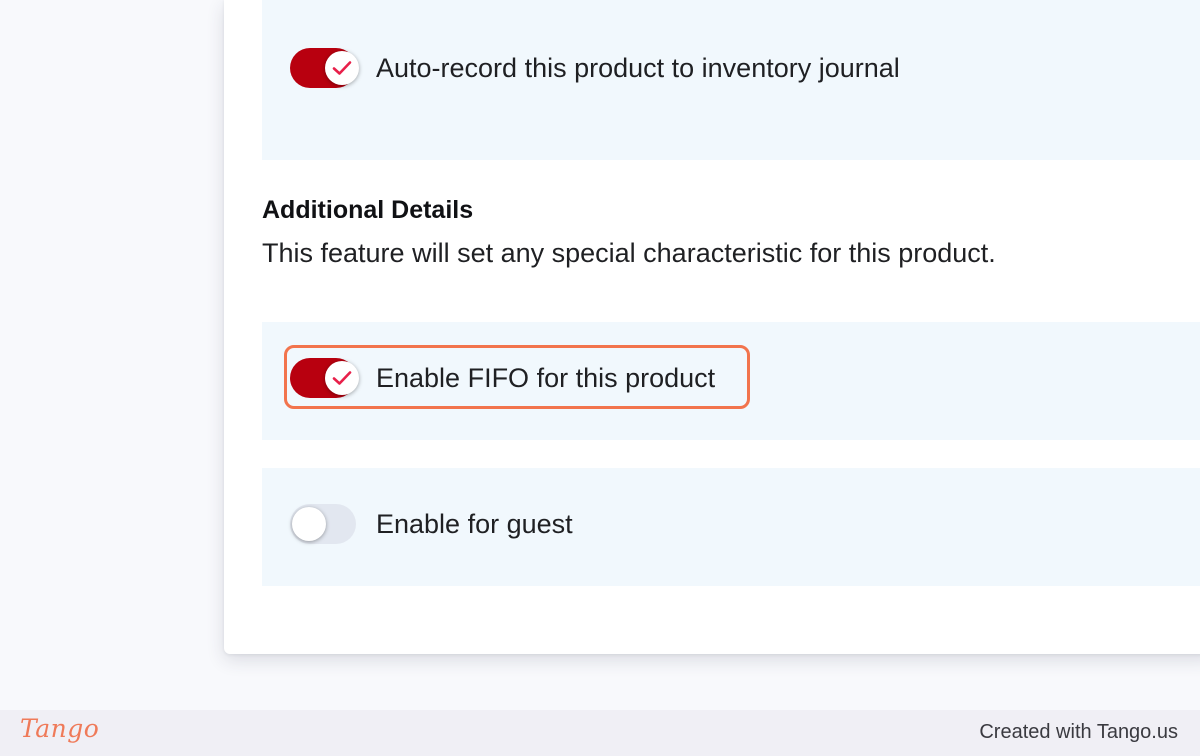 The width and height of the screenshot is (1200, 756). I want to click on fifo-setting: Enable FIFO for this product, so click(502, 378).